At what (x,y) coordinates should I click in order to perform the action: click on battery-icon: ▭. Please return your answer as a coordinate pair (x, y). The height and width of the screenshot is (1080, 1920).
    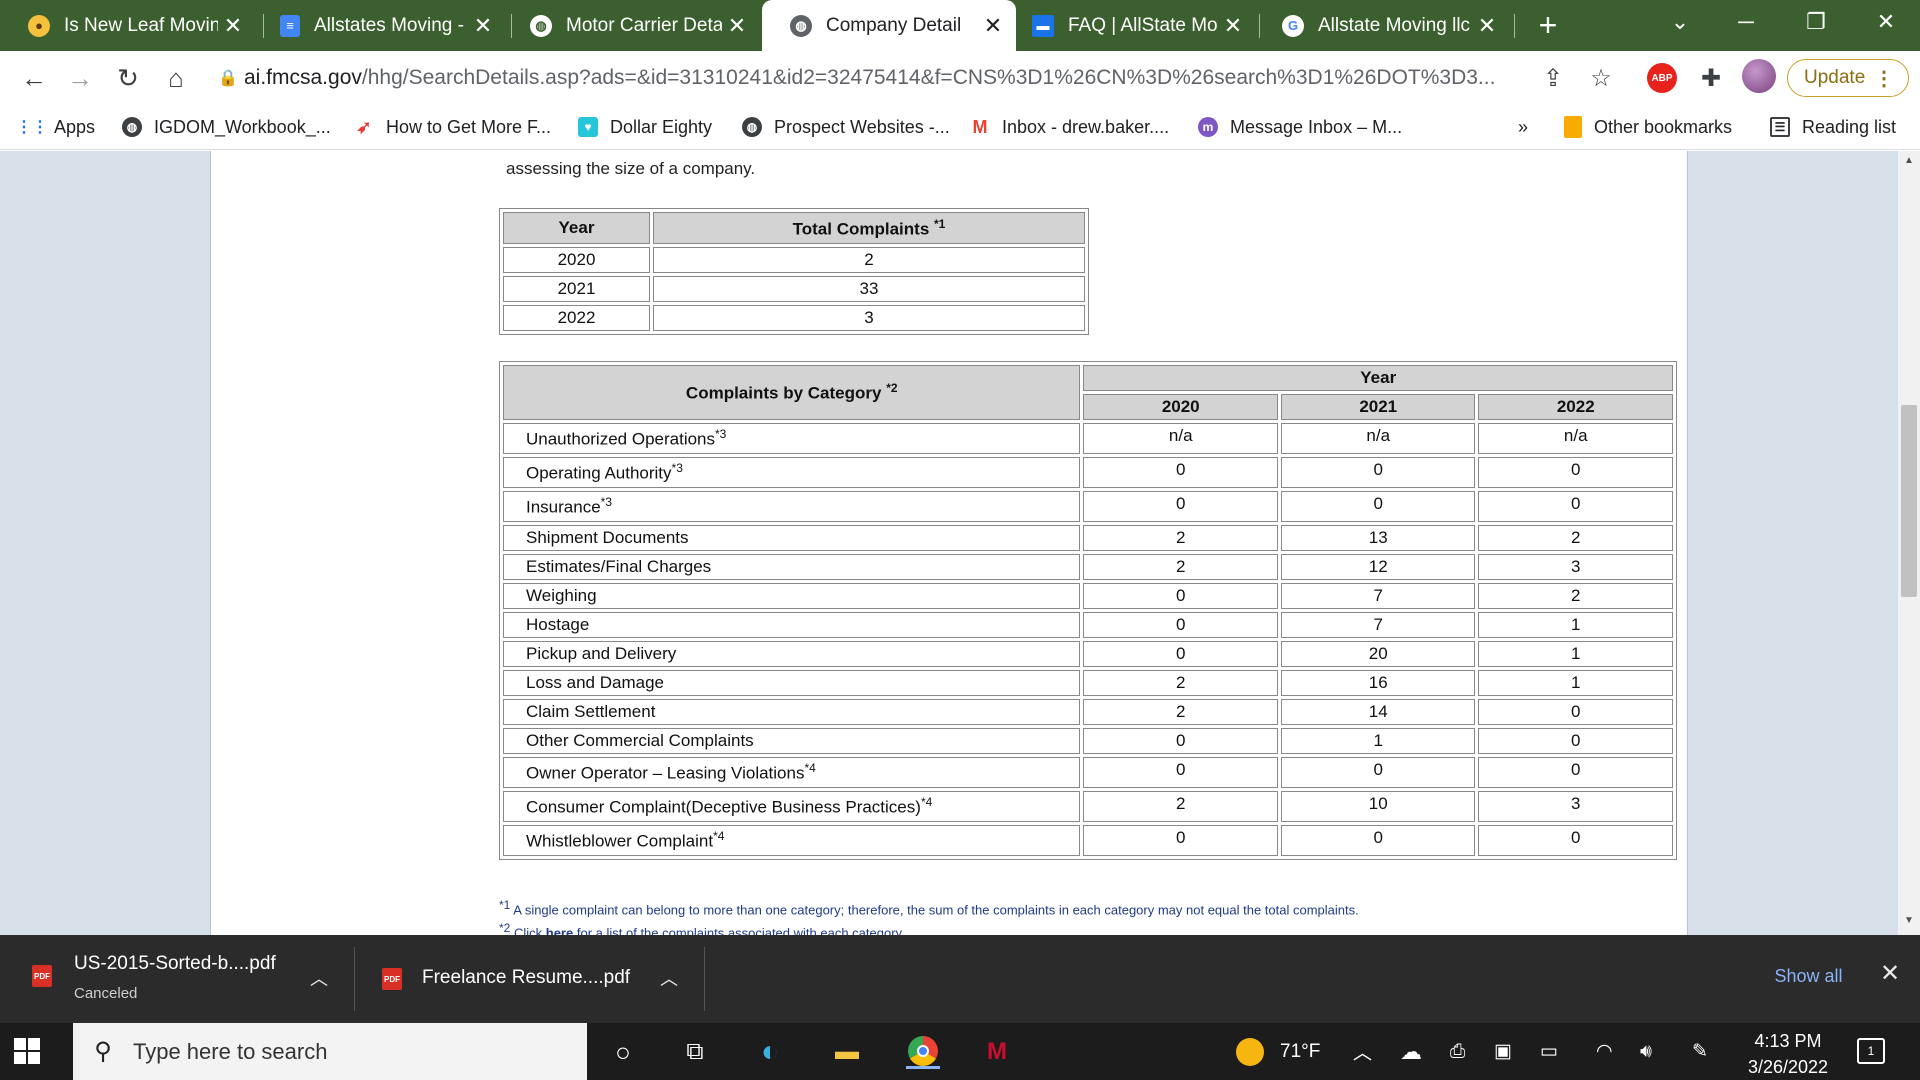
    Looking at the image, I should click on (1549, 1051).